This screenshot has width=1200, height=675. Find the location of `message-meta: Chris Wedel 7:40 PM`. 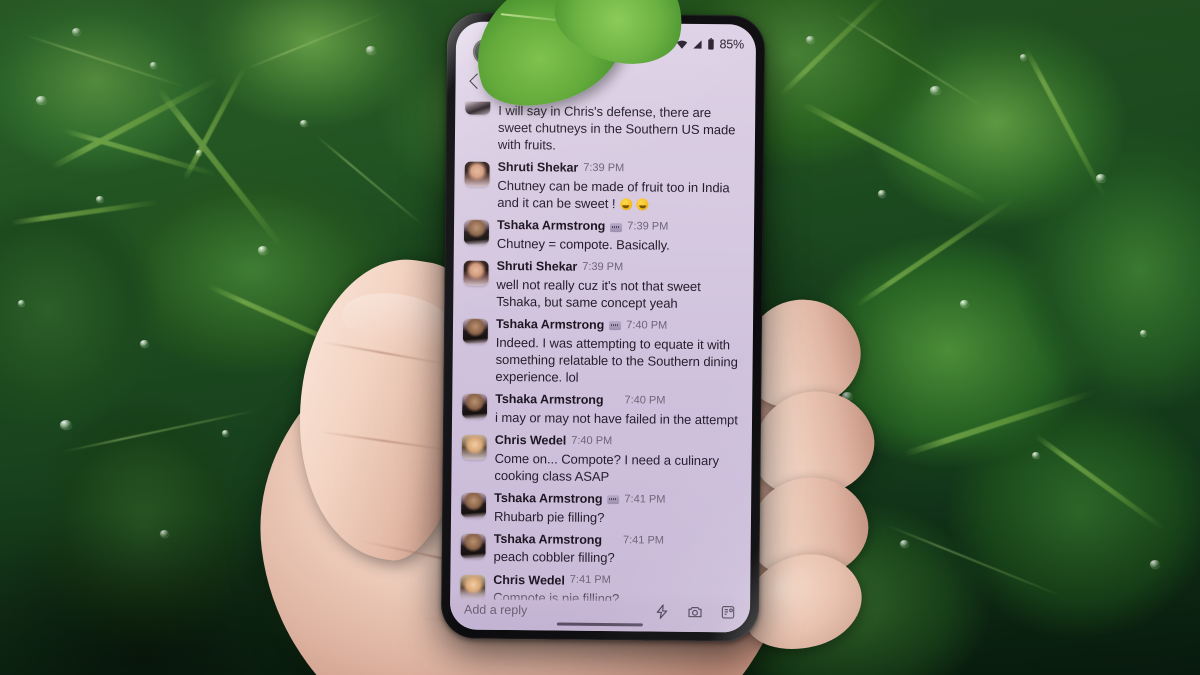

message-meta: Chris Wedel 7:40 PM is located at coordinates (618, 442).